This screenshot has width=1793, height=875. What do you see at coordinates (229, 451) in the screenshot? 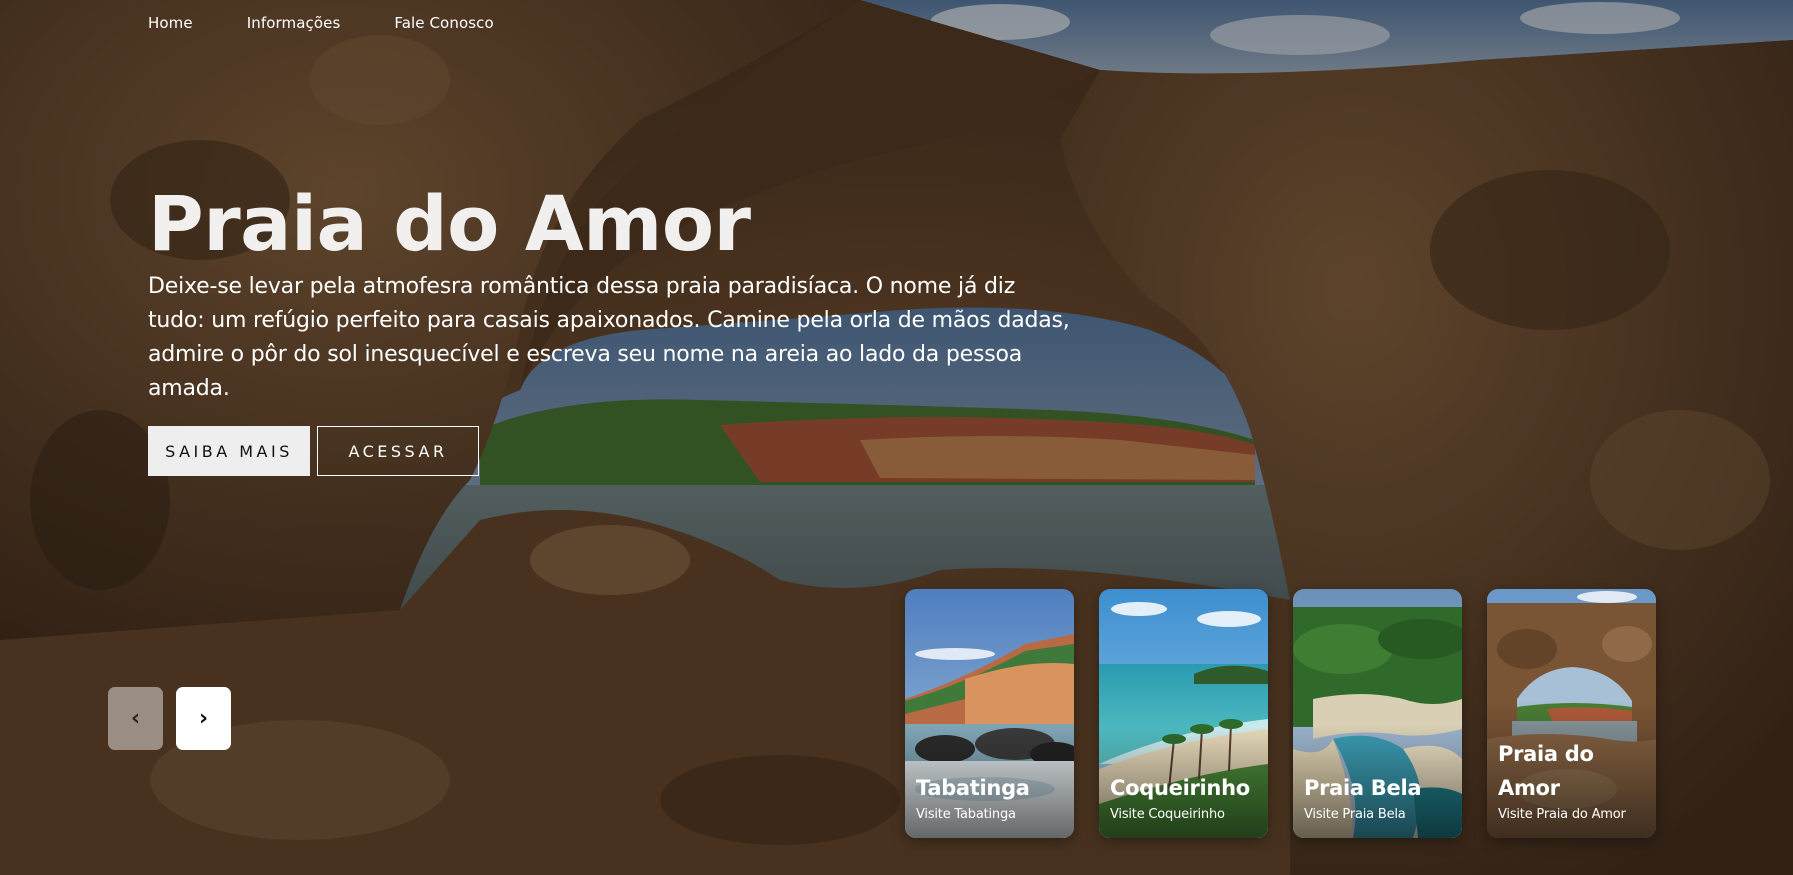
I see `saiba-mais-button: SAIBA MAIS` at bounding box center [229, 451].